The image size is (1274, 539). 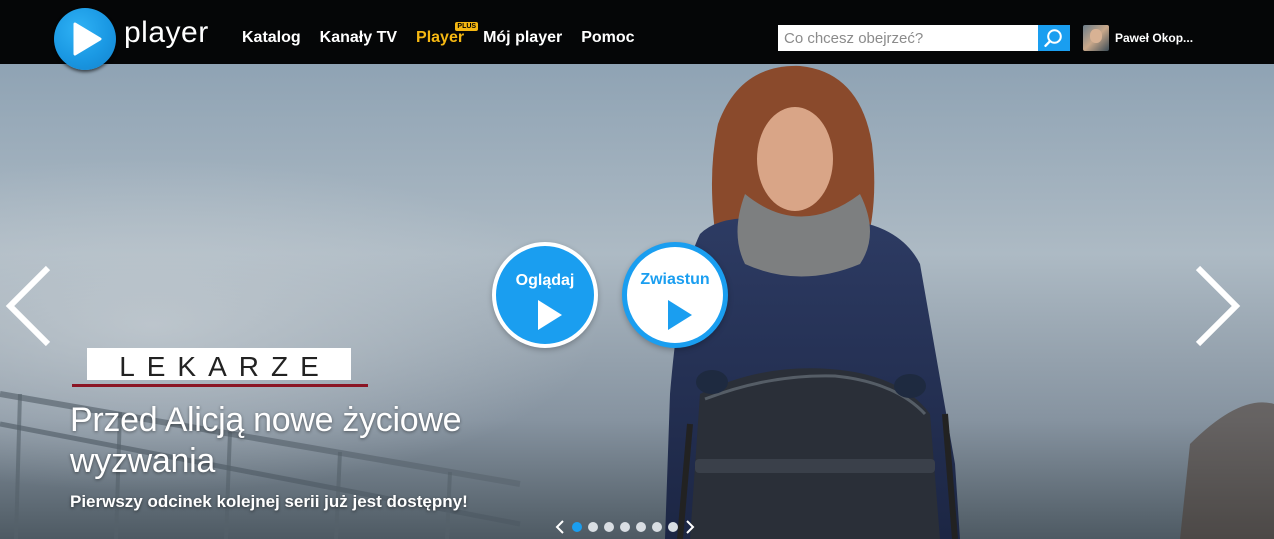 I want to click on hero-next-arrow, so click(x=1217, y=306).